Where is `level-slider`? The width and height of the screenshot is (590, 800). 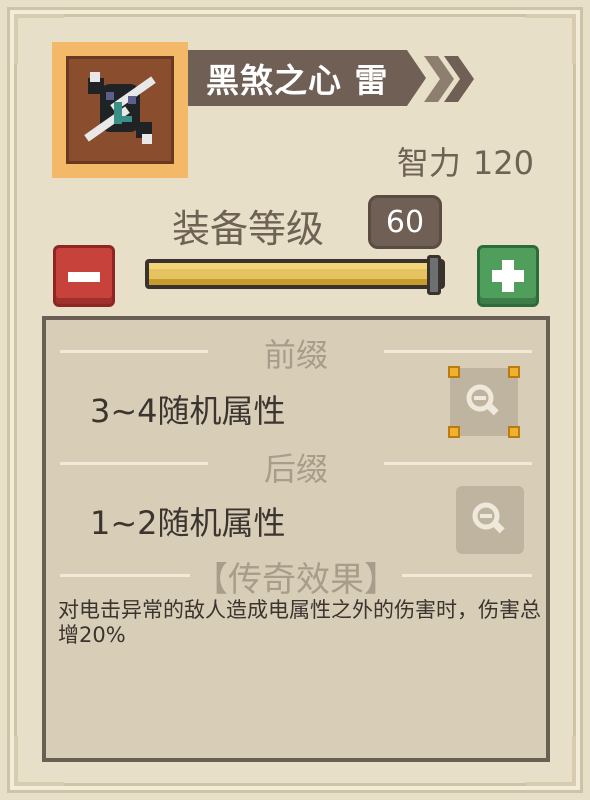 level-slider is located at coordinates (295, 275).